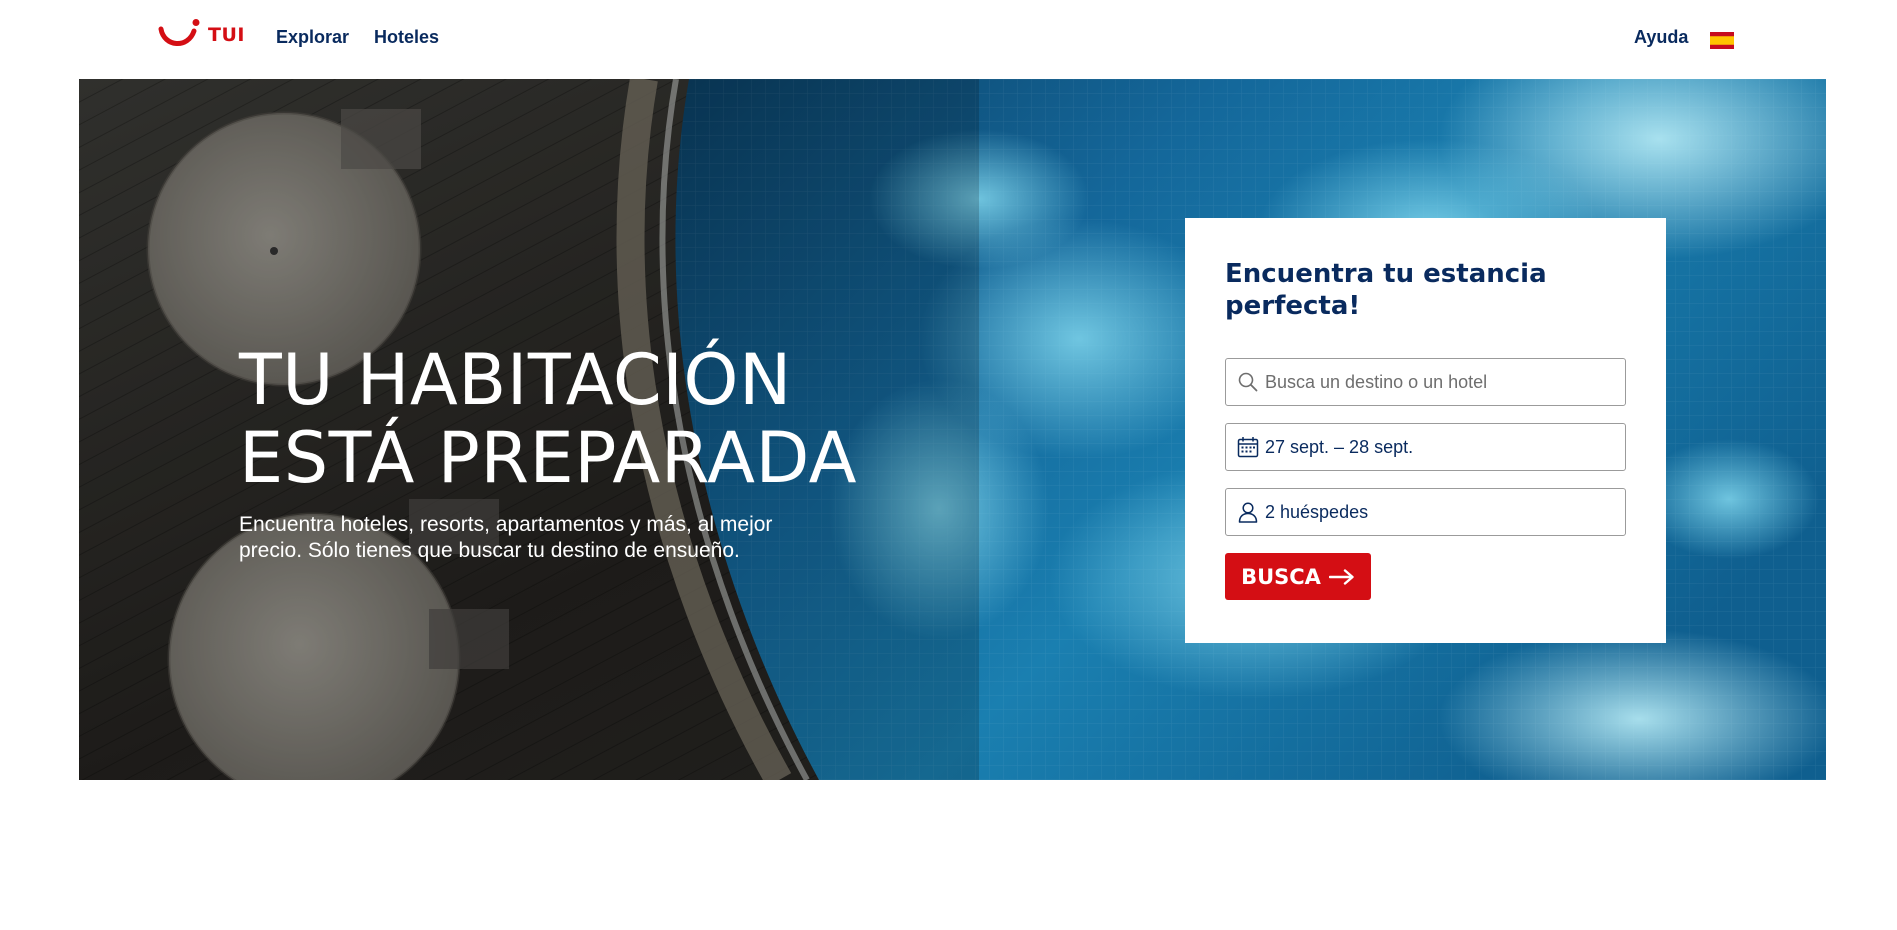 The width and height of the screenshot is (1897, 930). Describe the element at coordinates (312, 37) in the screenshot. I see `nav-explorar: Explorar` at that location.